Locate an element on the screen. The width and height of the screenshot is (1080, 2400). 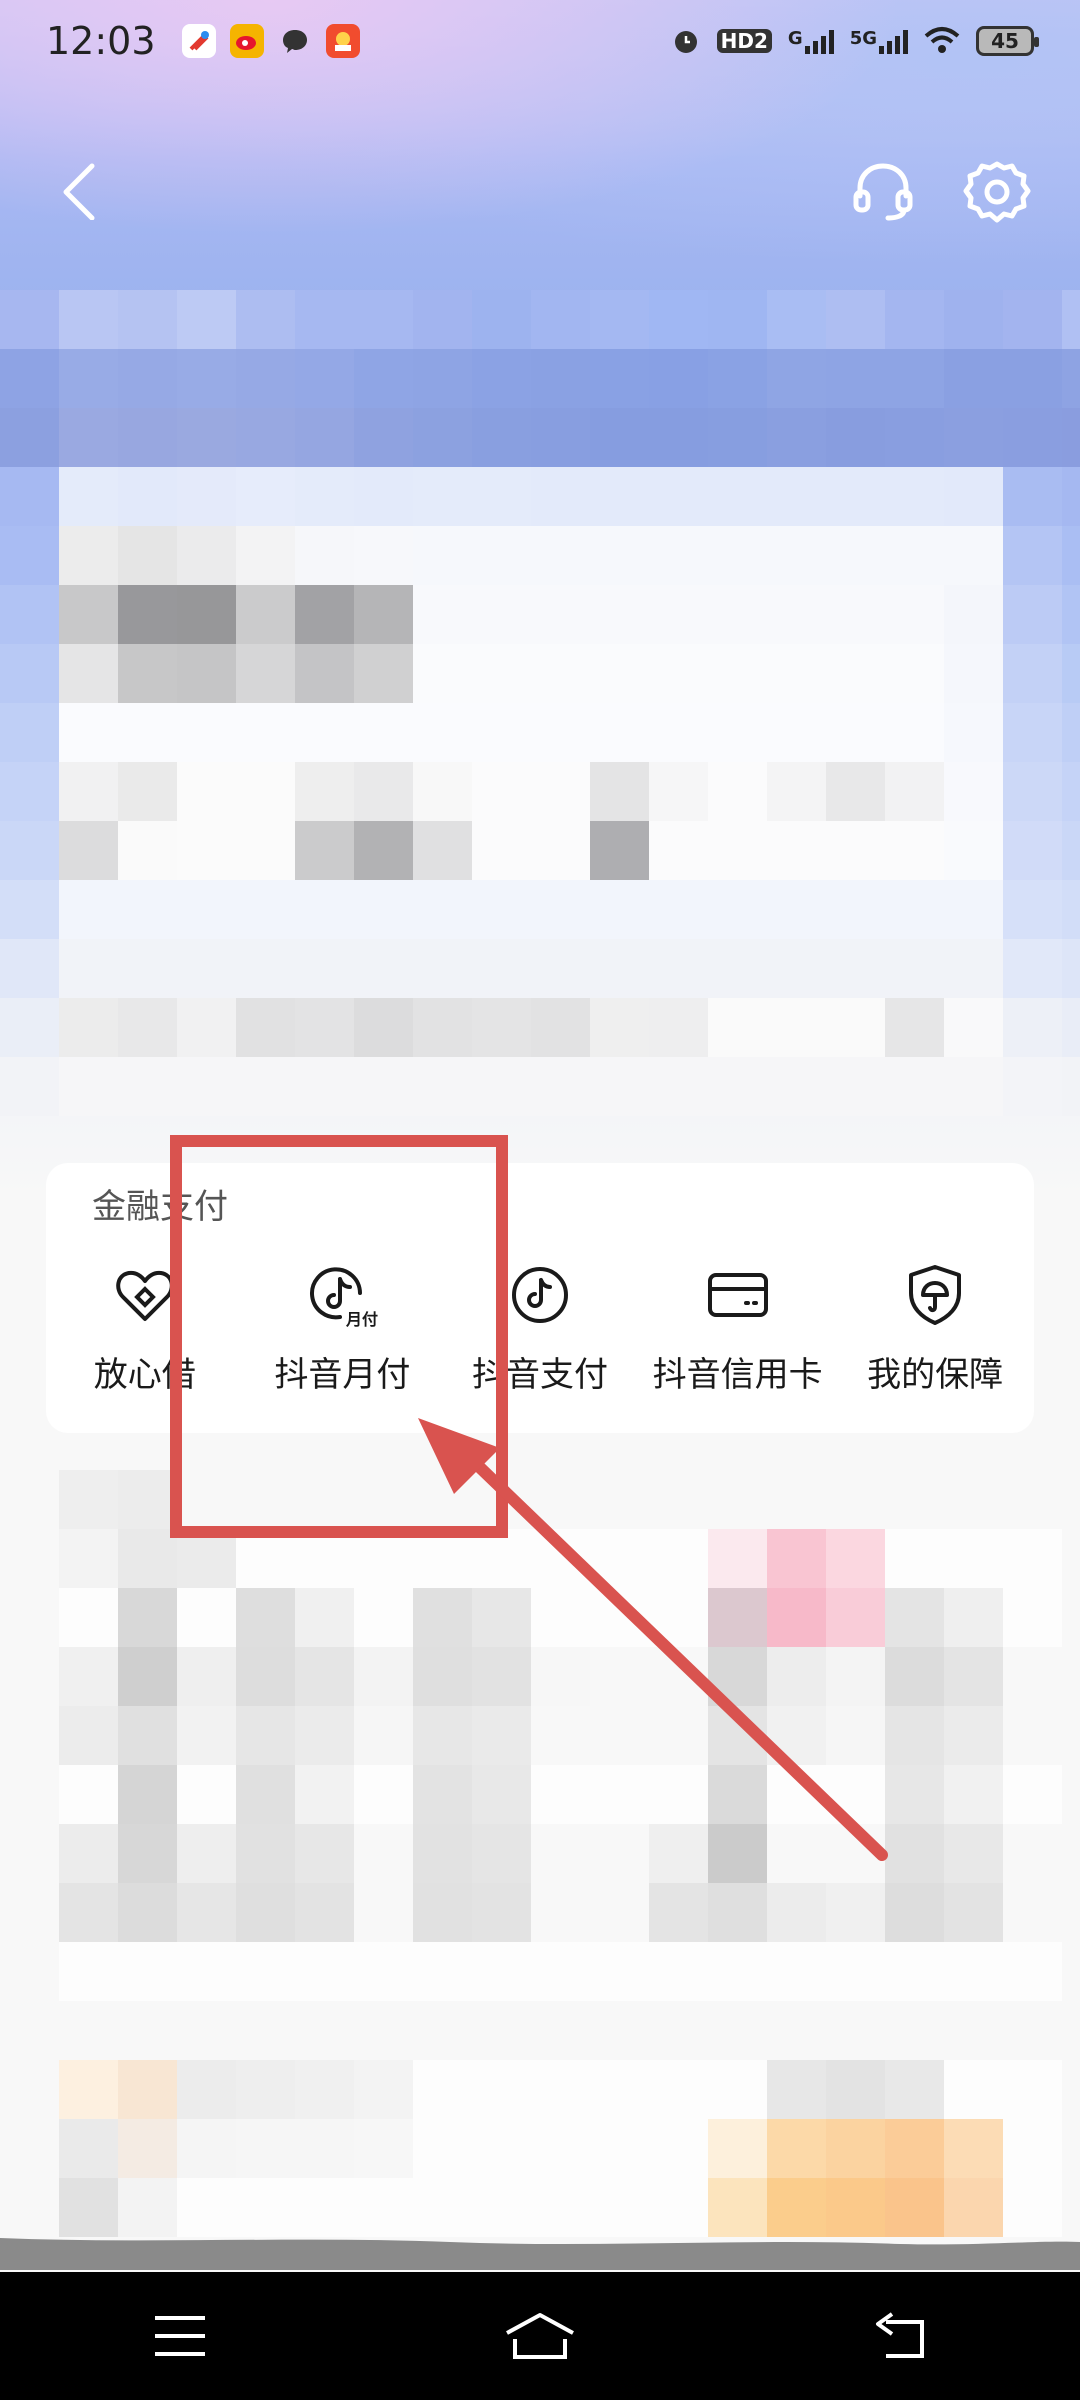
weibo-icon is located at coordinates (246, 41).